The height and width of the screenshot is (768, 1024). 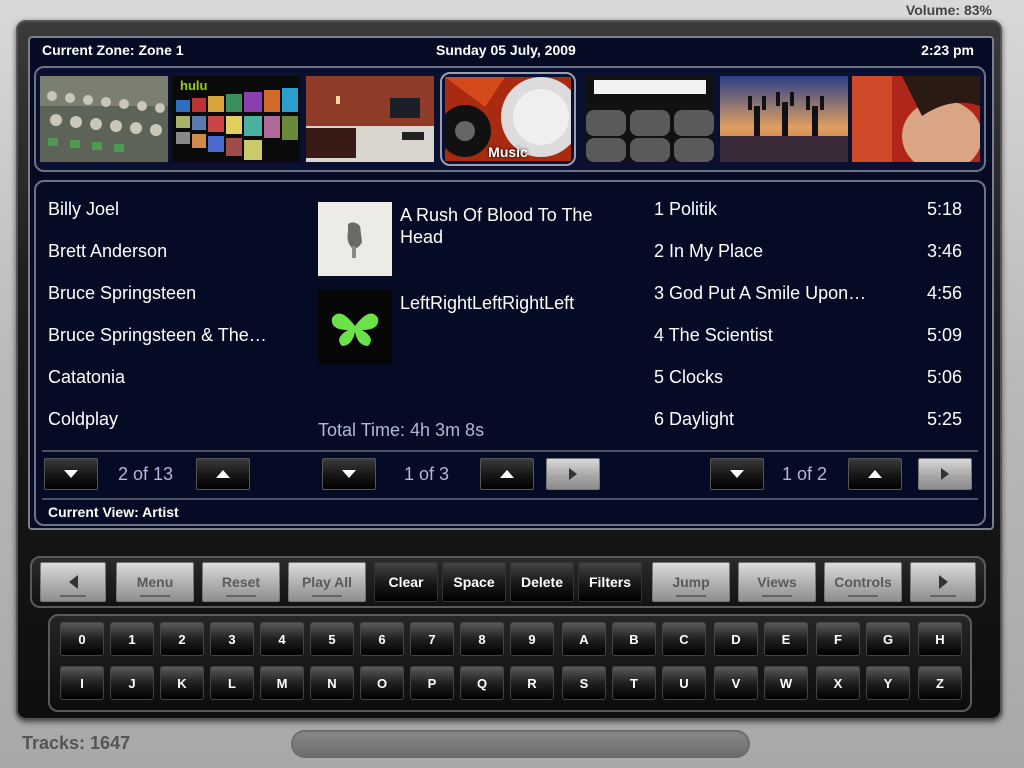 What do you see at coordinates (691, 582) in the screenshot?
I see `jump-button: Jump` at bounding box center [691, 582].